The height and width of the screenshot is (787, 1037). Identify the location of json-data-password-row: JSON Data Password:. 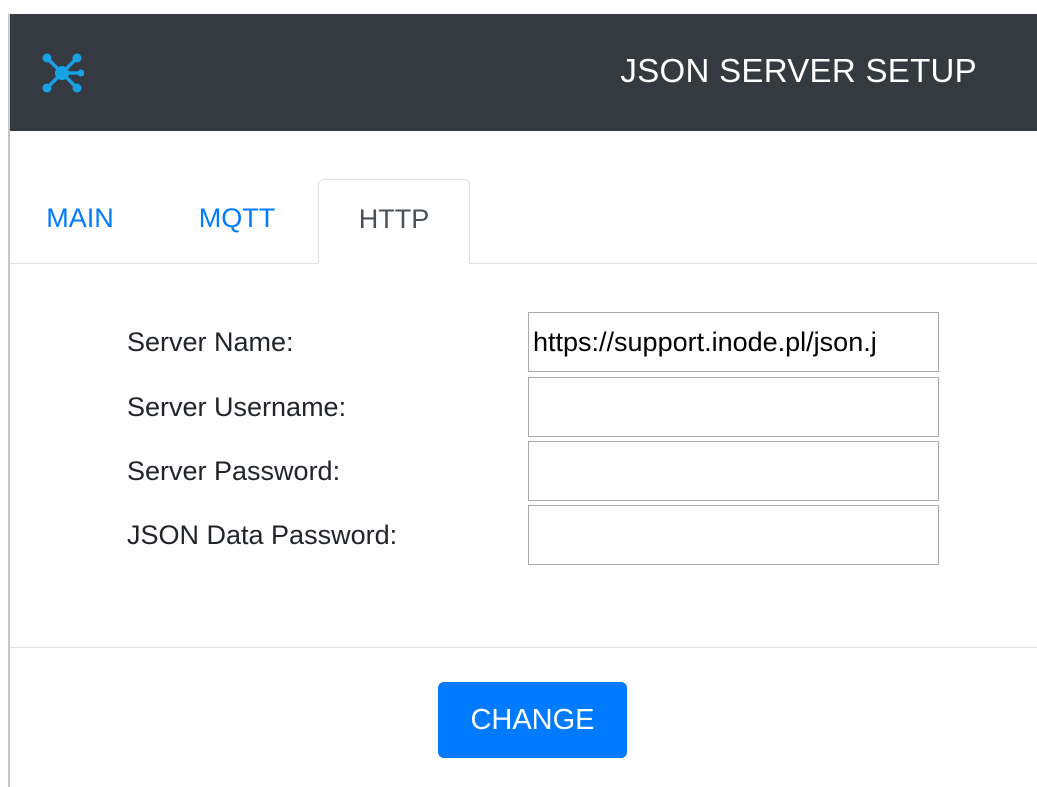
(523, 535).